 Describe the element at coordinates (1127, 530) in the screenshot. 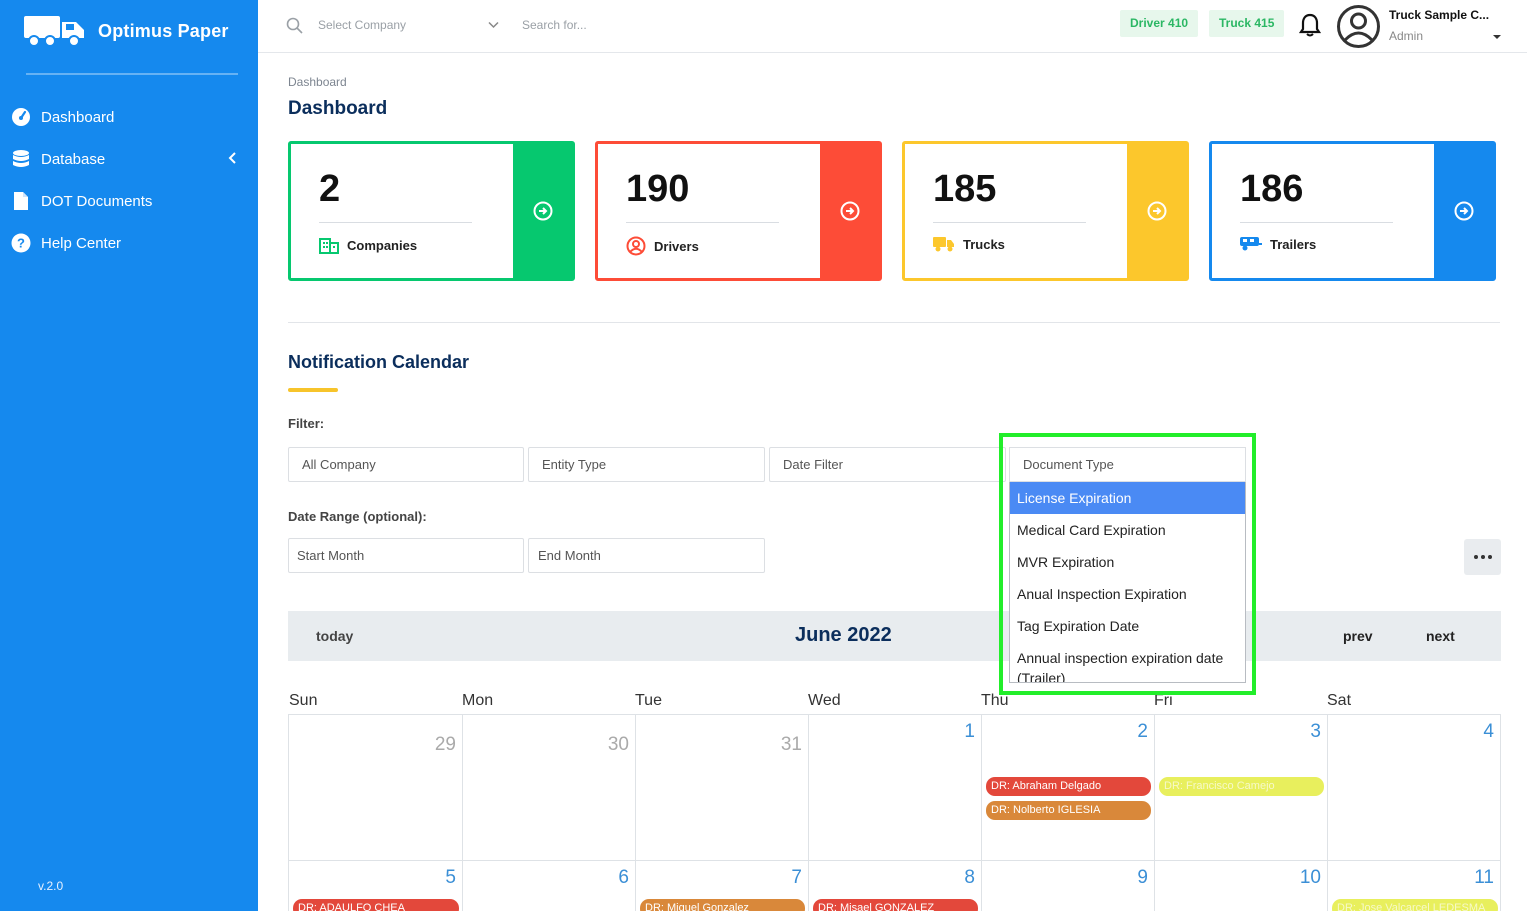

I see `document-type-option: Medical Card Expiration` at that location.